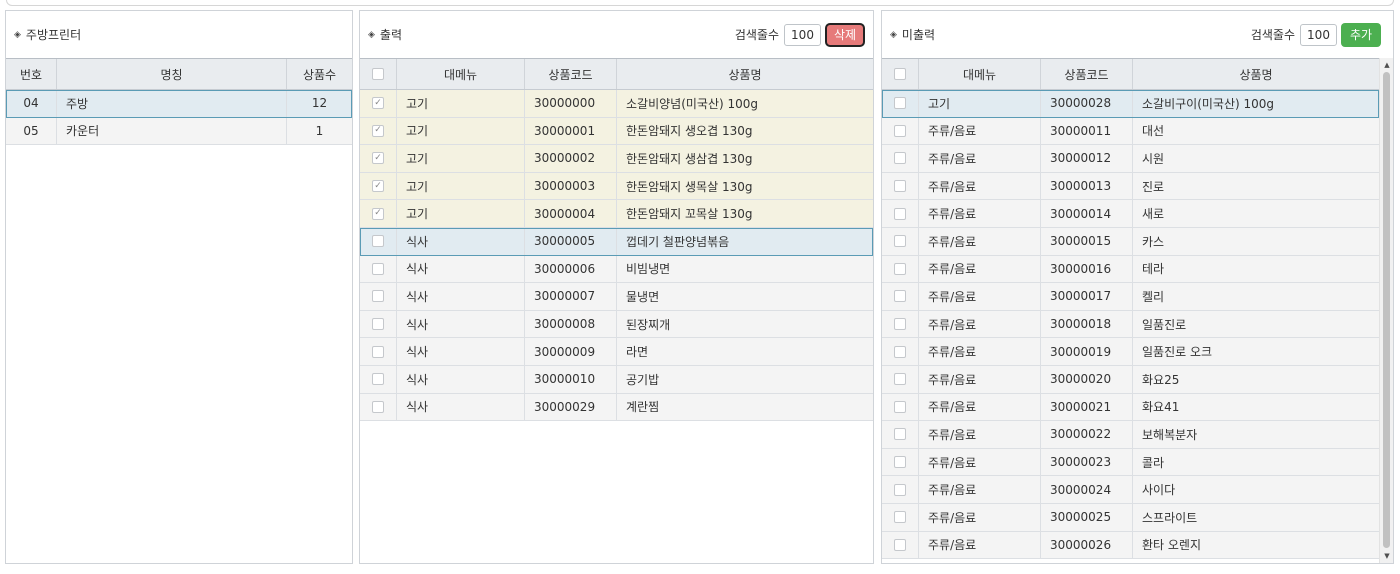  Describe the element at coordinates (616, 269) in the screenshot. I see `table-row: 식사 30000006 비빔냉면` at that location.